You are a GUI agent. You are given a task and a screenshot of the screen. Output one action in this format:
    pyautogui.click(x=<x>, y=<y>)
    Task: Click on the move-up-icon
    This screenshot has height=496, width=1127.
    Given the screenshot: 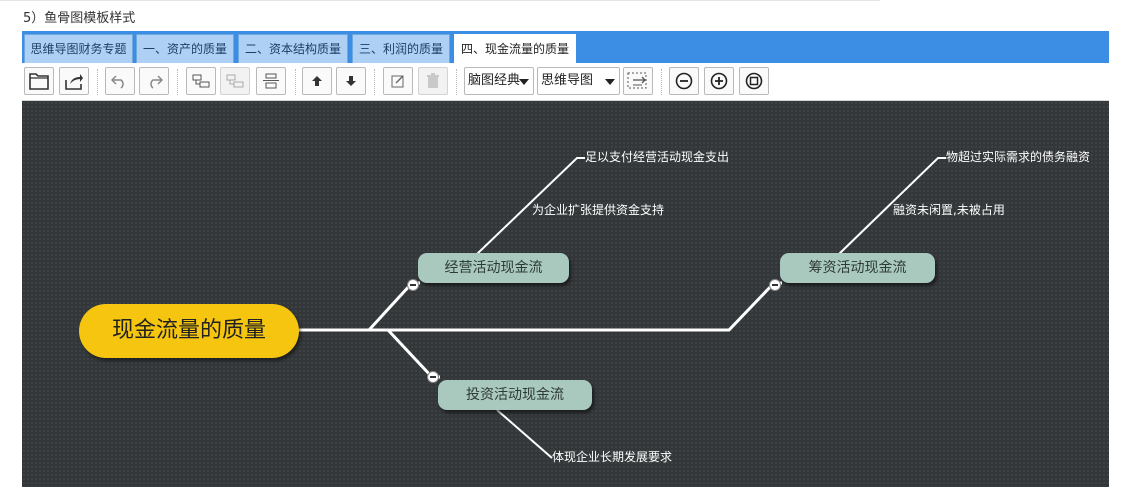 What is the action you would take?
    pyautogui.click(x=317, y=81)
    